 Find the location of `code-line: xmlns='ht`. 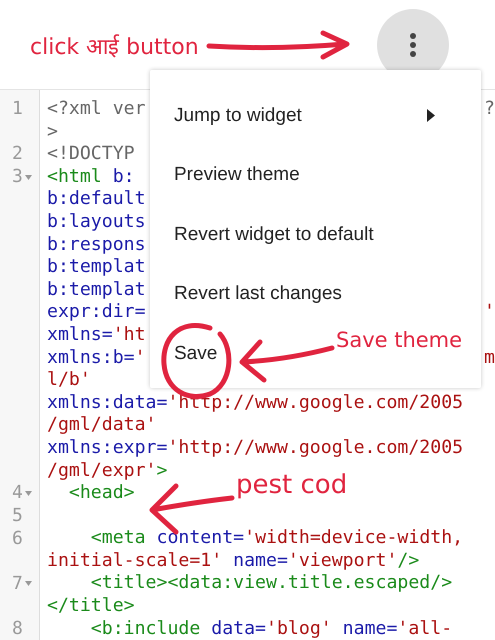

code-line: xmlns='ht is located at coordinates (96, 335).